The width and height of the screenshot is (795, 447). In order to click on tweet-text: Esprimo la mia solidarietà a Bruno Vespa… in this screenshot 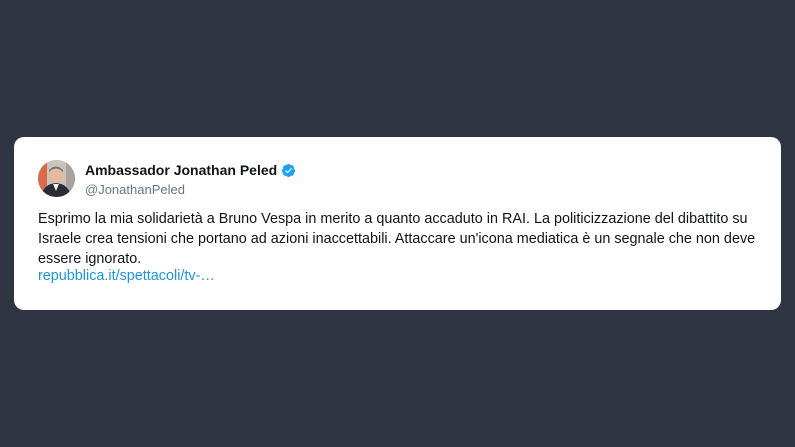, I will do `click(397, 239)`.